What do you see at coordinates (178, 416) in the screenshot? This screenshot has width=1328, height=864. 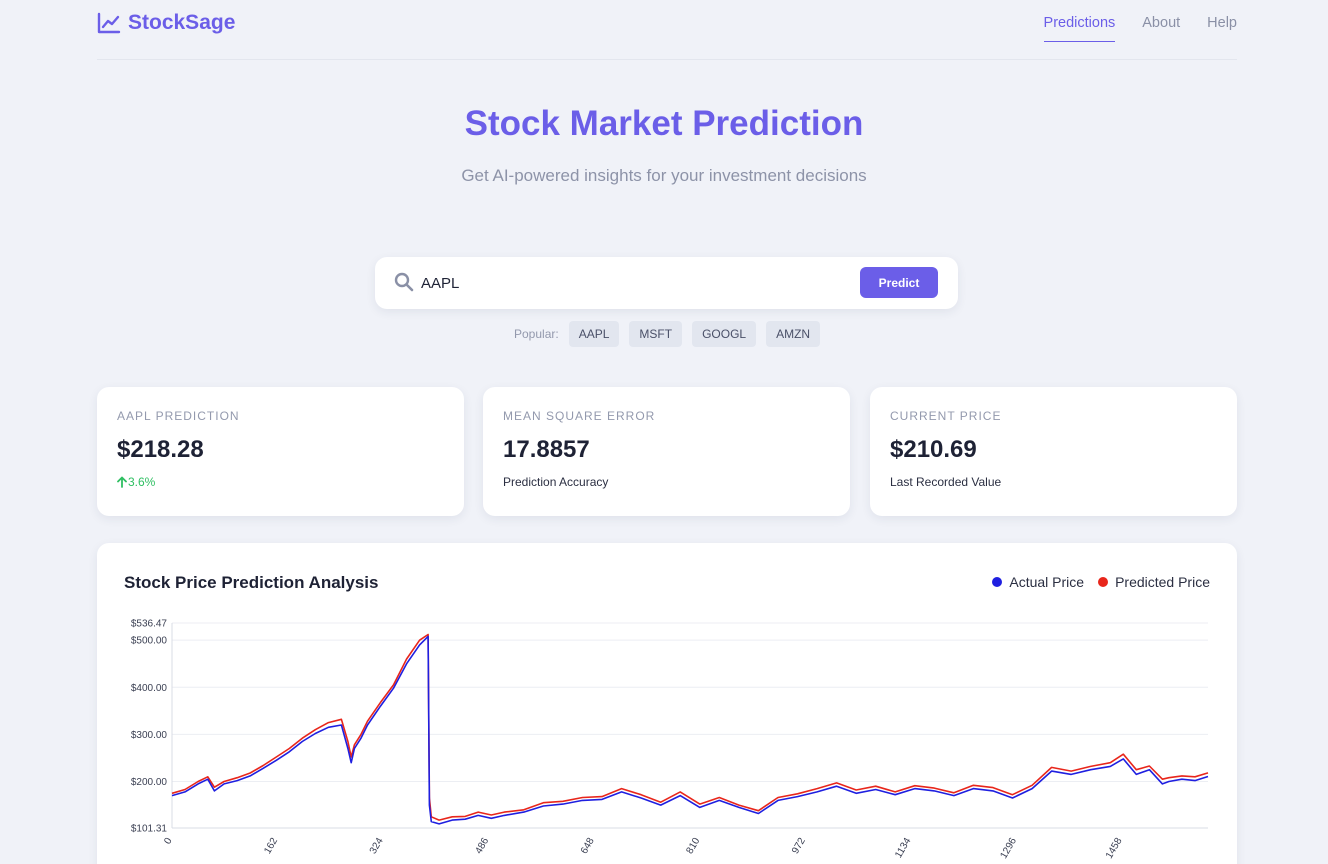 I see `card-label: AAPL PREDICTION` at bounding box center [178, 416].